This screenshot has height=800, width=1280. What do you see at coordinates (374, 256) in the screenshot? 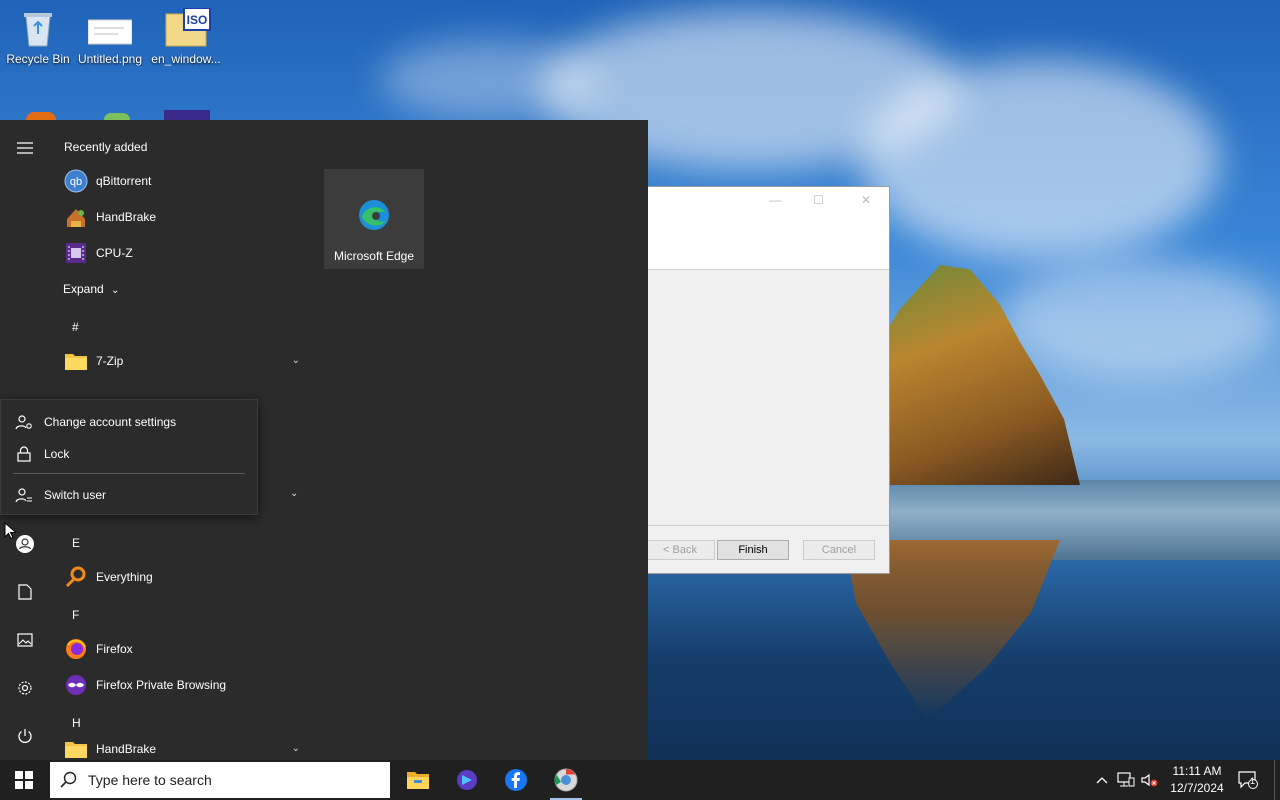
I see `tile-label: Microsoft Edge` at bounding box center [374, 256].